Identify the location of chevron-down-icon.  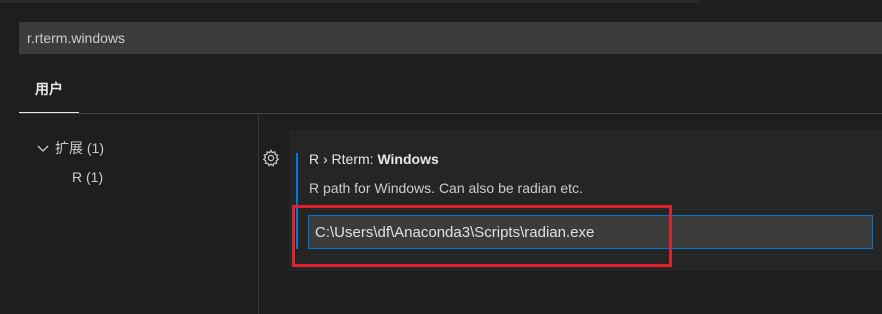
(44, 149).